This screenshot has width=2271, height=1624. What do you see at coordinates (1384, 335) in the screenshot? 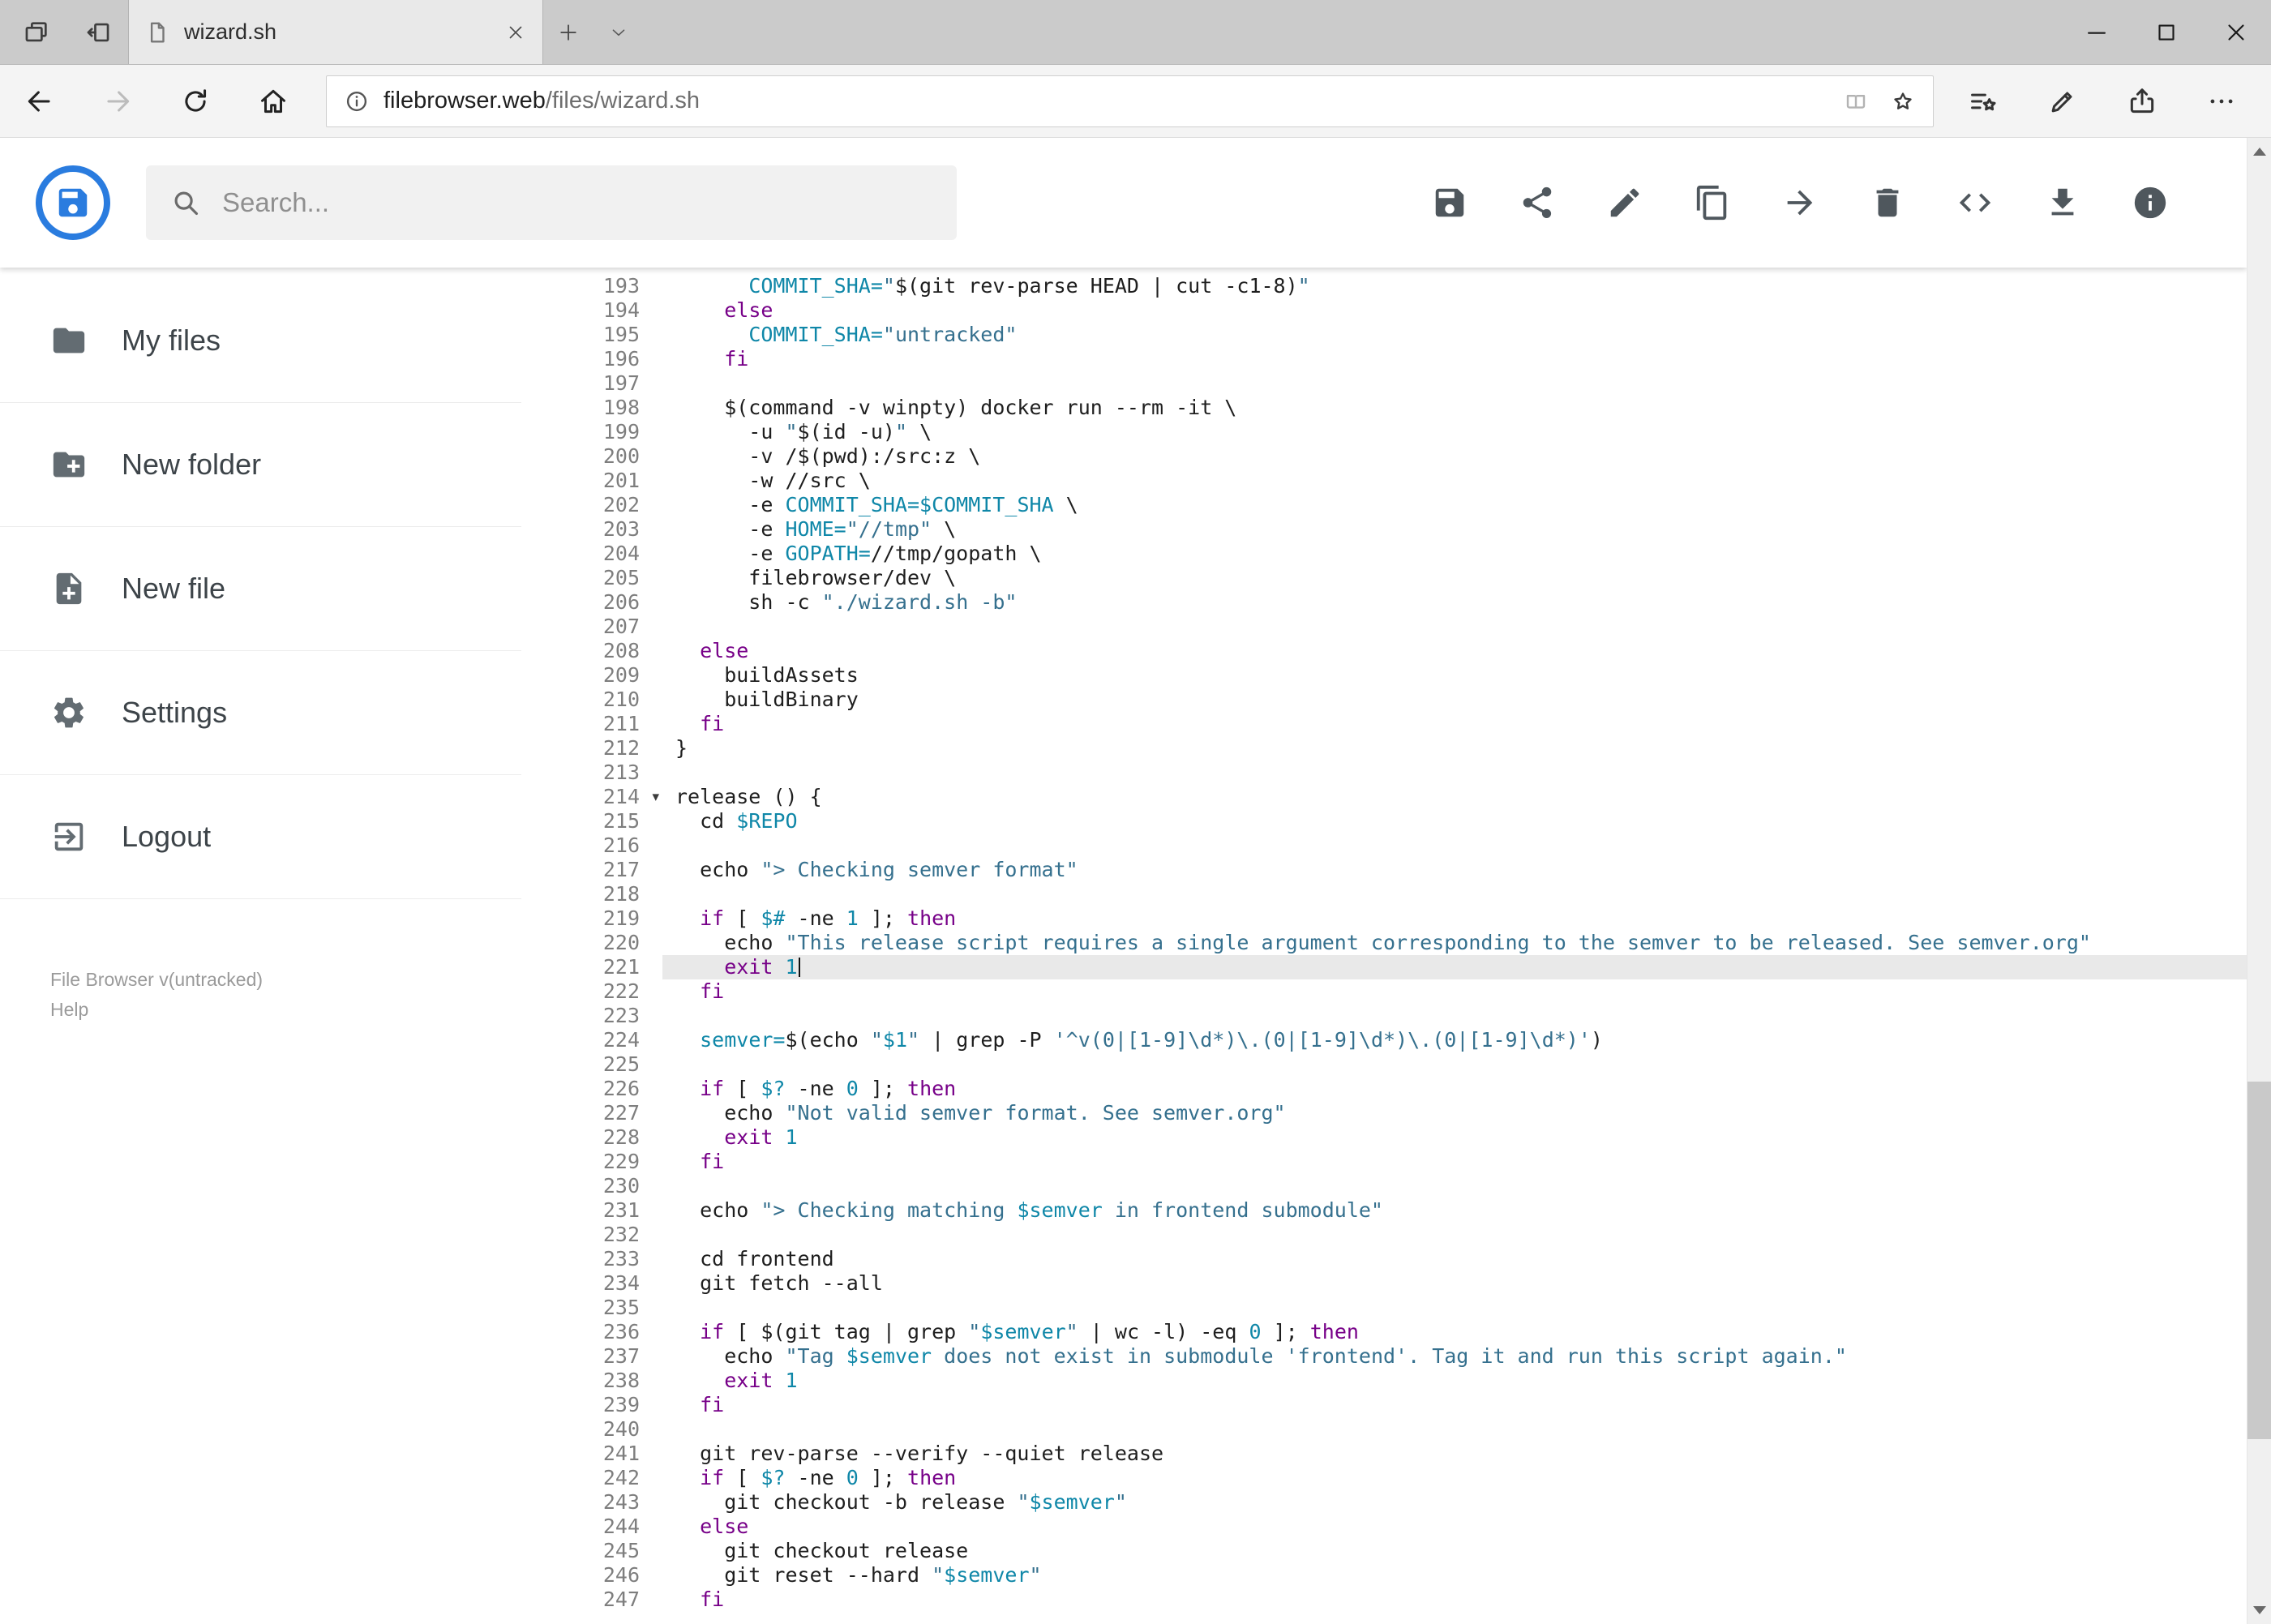
I see `code-line: 195 COMMIT_SHA="untracked"` at bounding box center [1384, 335].